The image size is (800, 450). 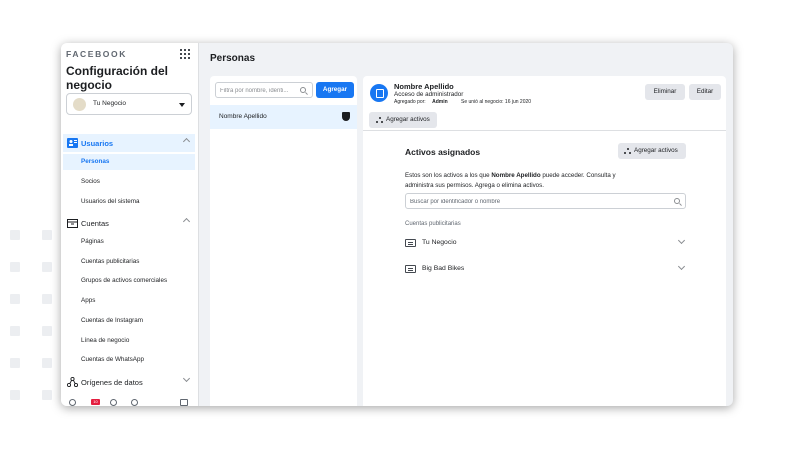 What do you see at coordinates (72, 143) in the screenshot?
I see `users-icon` at bounding box center [72, 143].